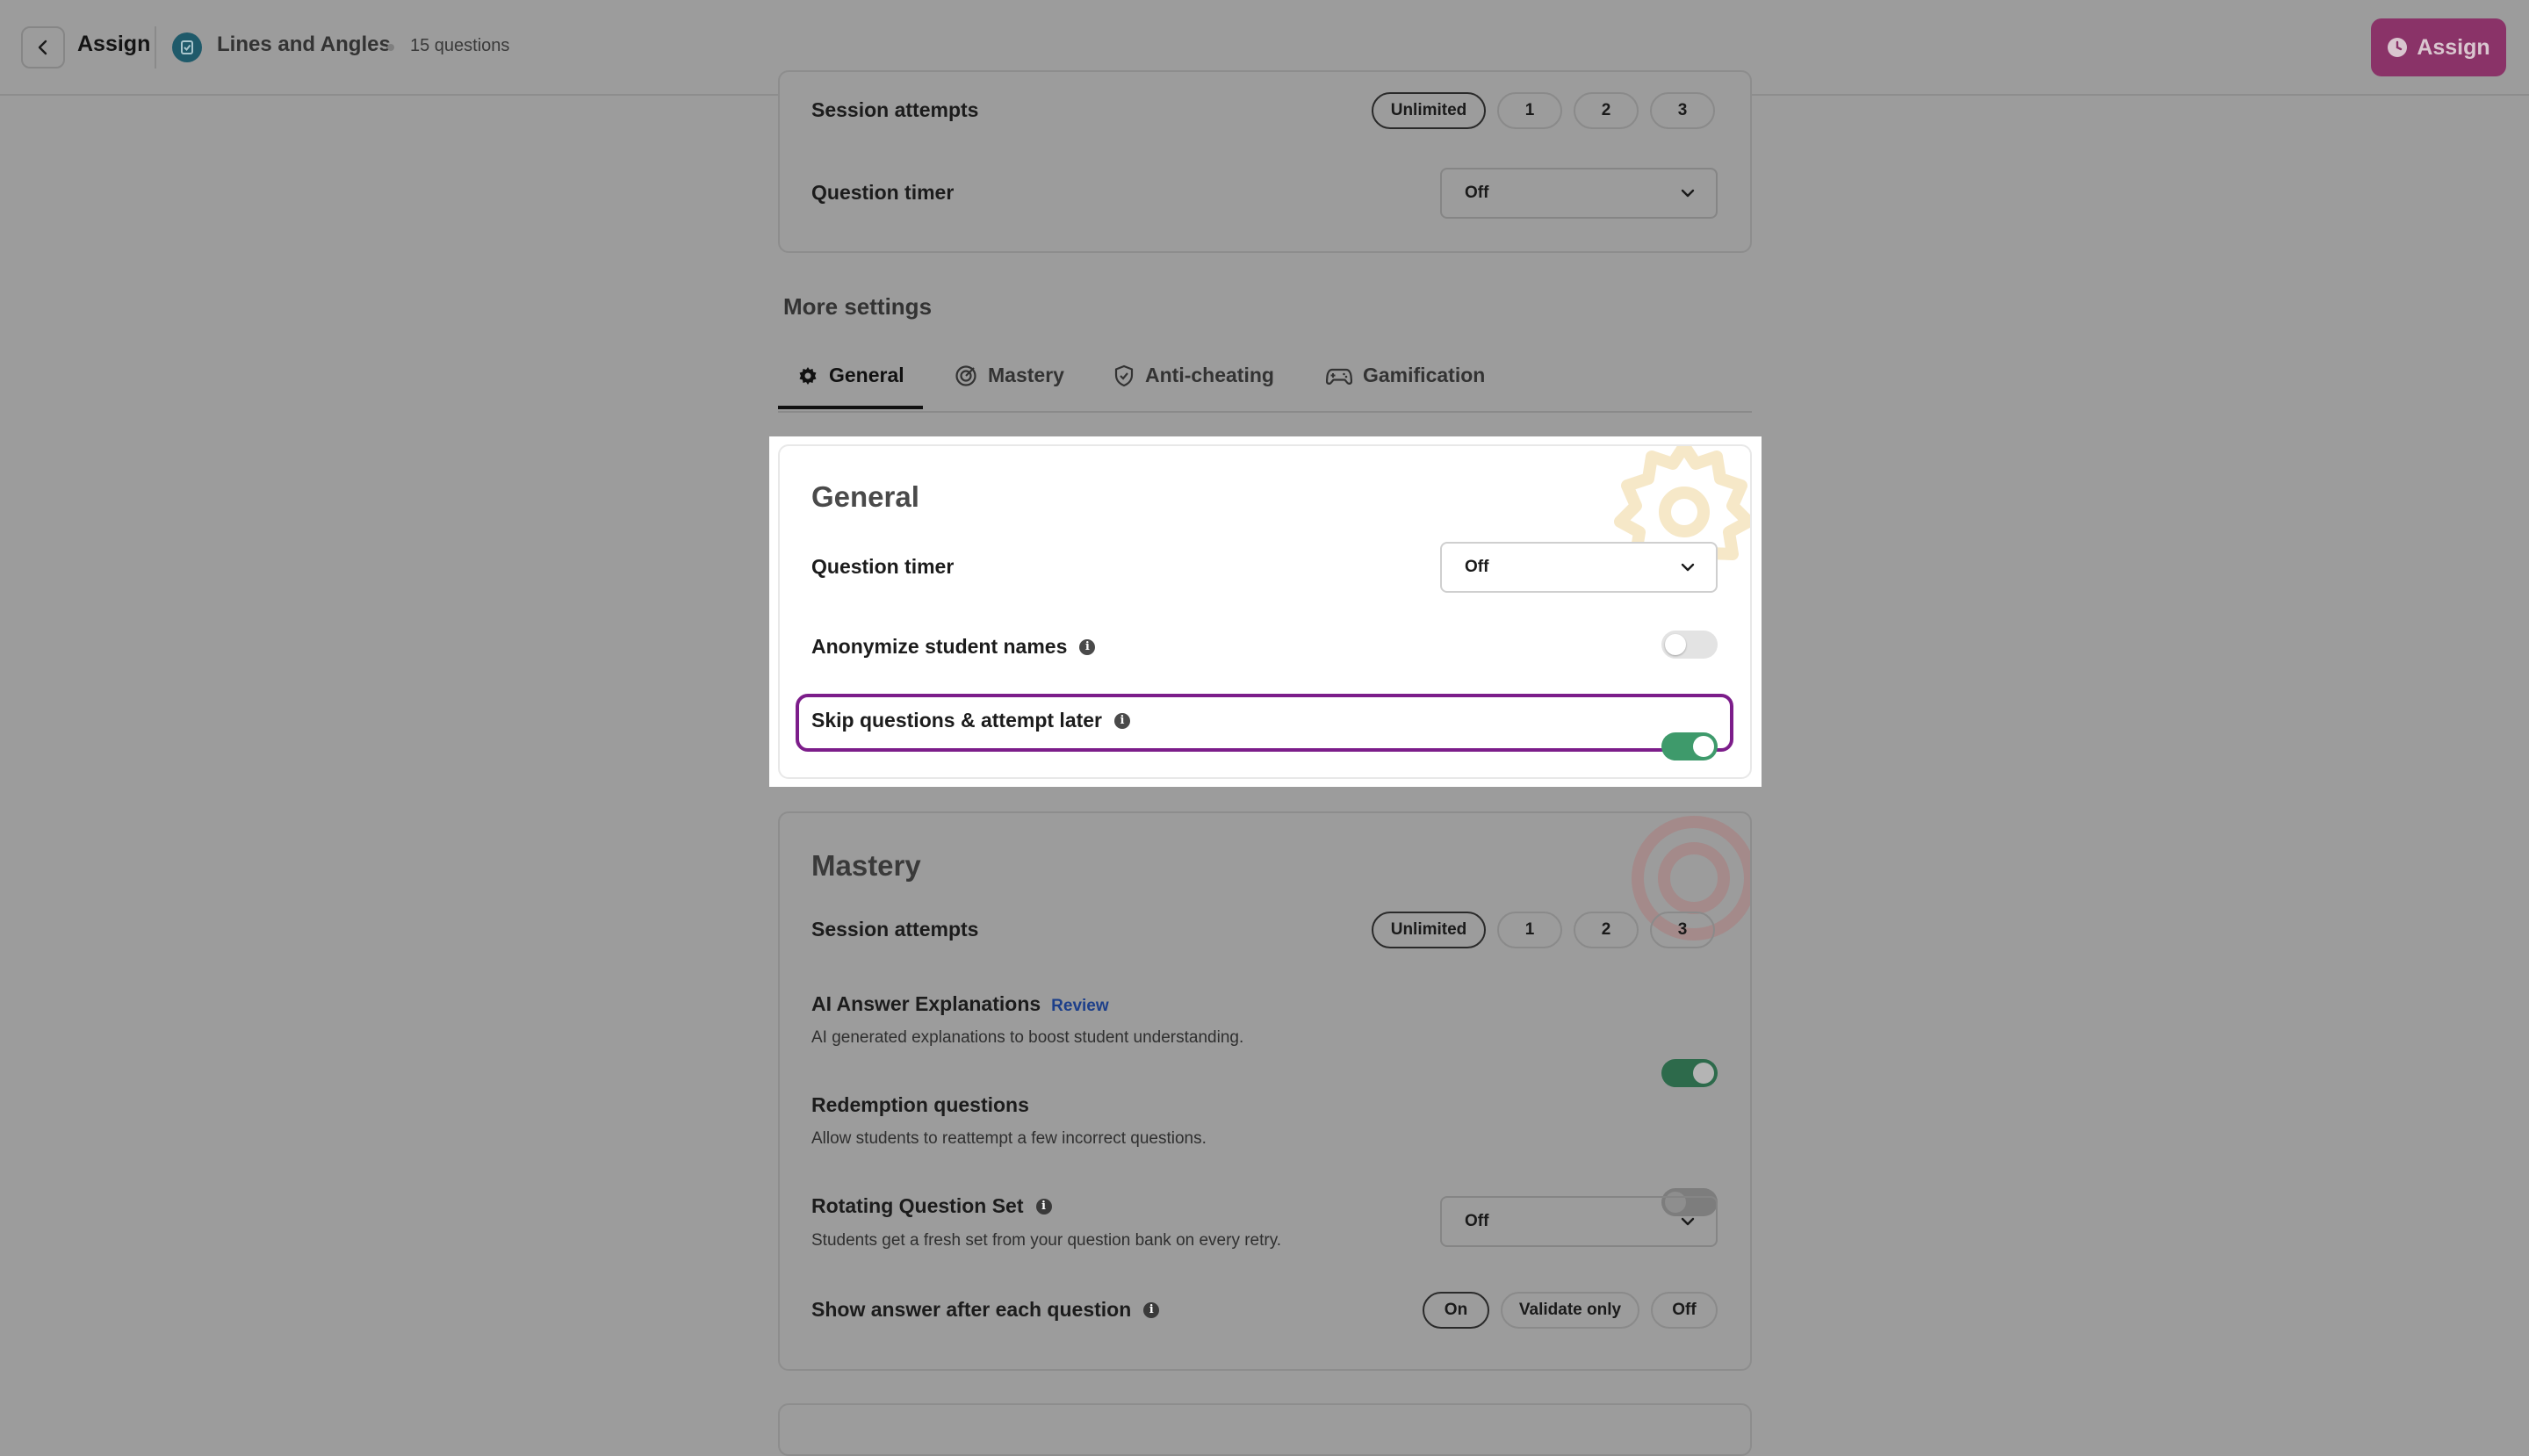 The width and height of the screenshot is (2529, 1456). What do you see at coordinates (2454, 47) in the screenshot?
I see `assign-button-label: Assign` at bounding box center [2454, 47].